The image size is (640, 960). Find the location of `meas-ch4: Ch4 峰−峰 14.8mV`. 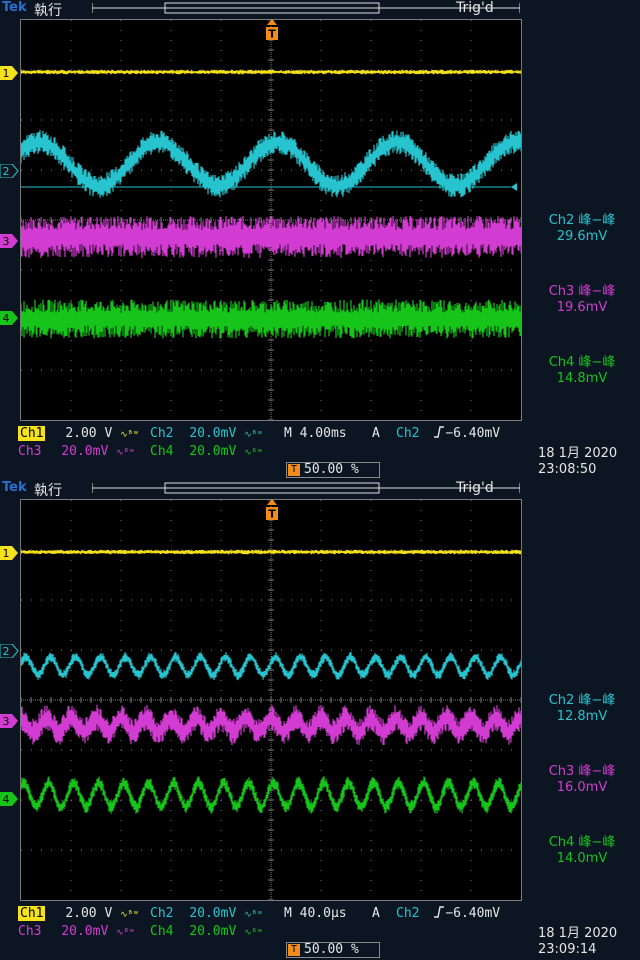

meas-ch4: Ch4 峰−峰 14.8mV is located at coordinates (582, 371).